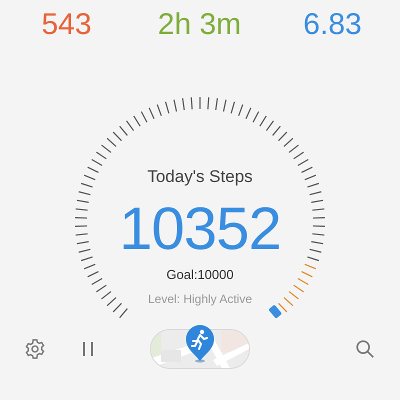 Image resolution: width=400 pixels, height=400 pixels. Describe the element at coordinates (88, 349) in the screenshot. I see `pause-icon` at that location.